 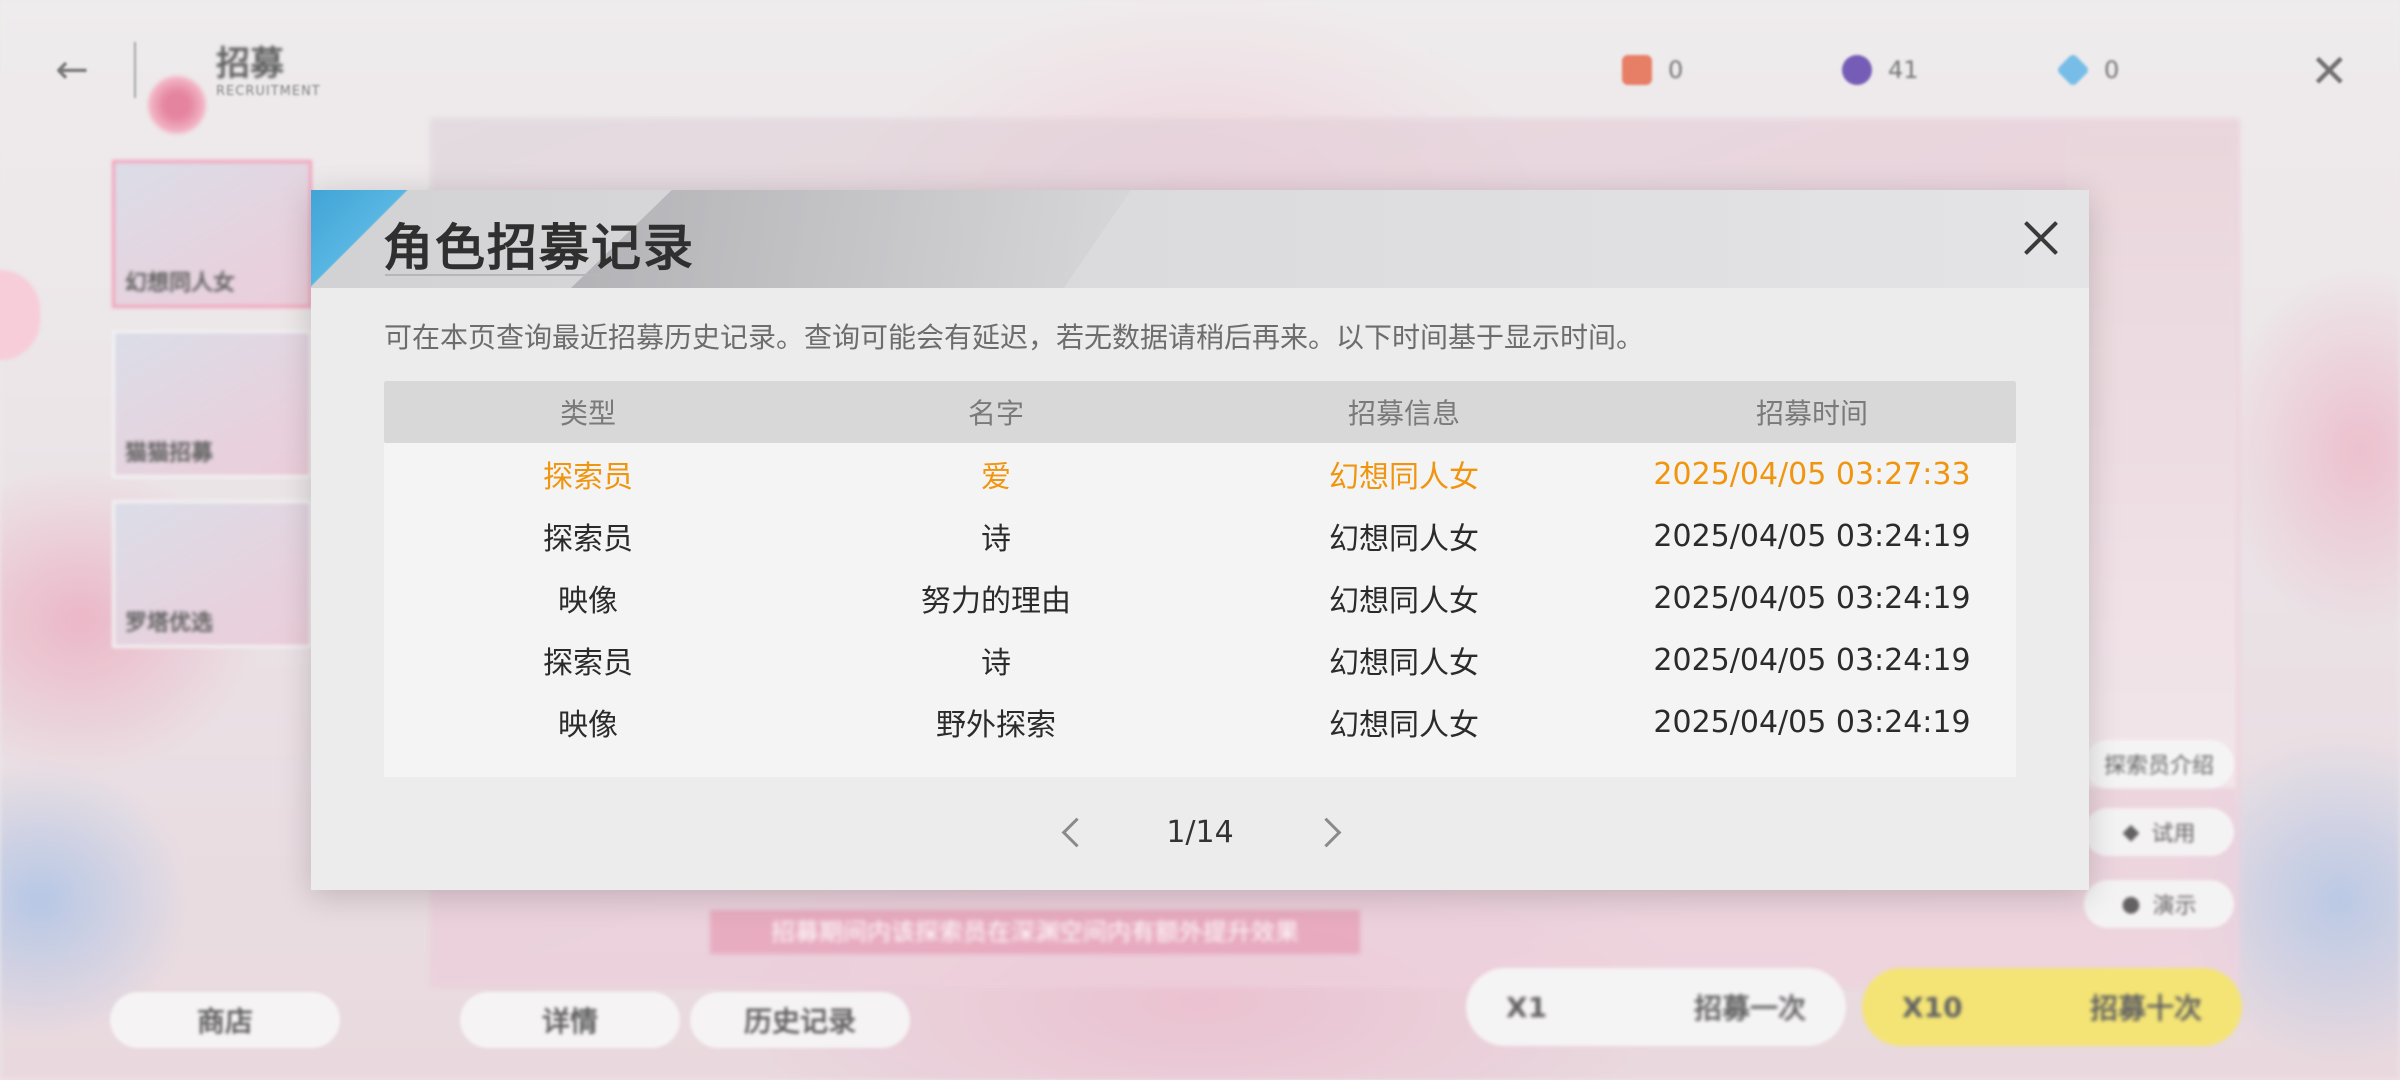 What do you see at coordinates (1403, 413) in the screenshot?
I see `column-header-info: 招募信息` at bounding box center [1403, 413].